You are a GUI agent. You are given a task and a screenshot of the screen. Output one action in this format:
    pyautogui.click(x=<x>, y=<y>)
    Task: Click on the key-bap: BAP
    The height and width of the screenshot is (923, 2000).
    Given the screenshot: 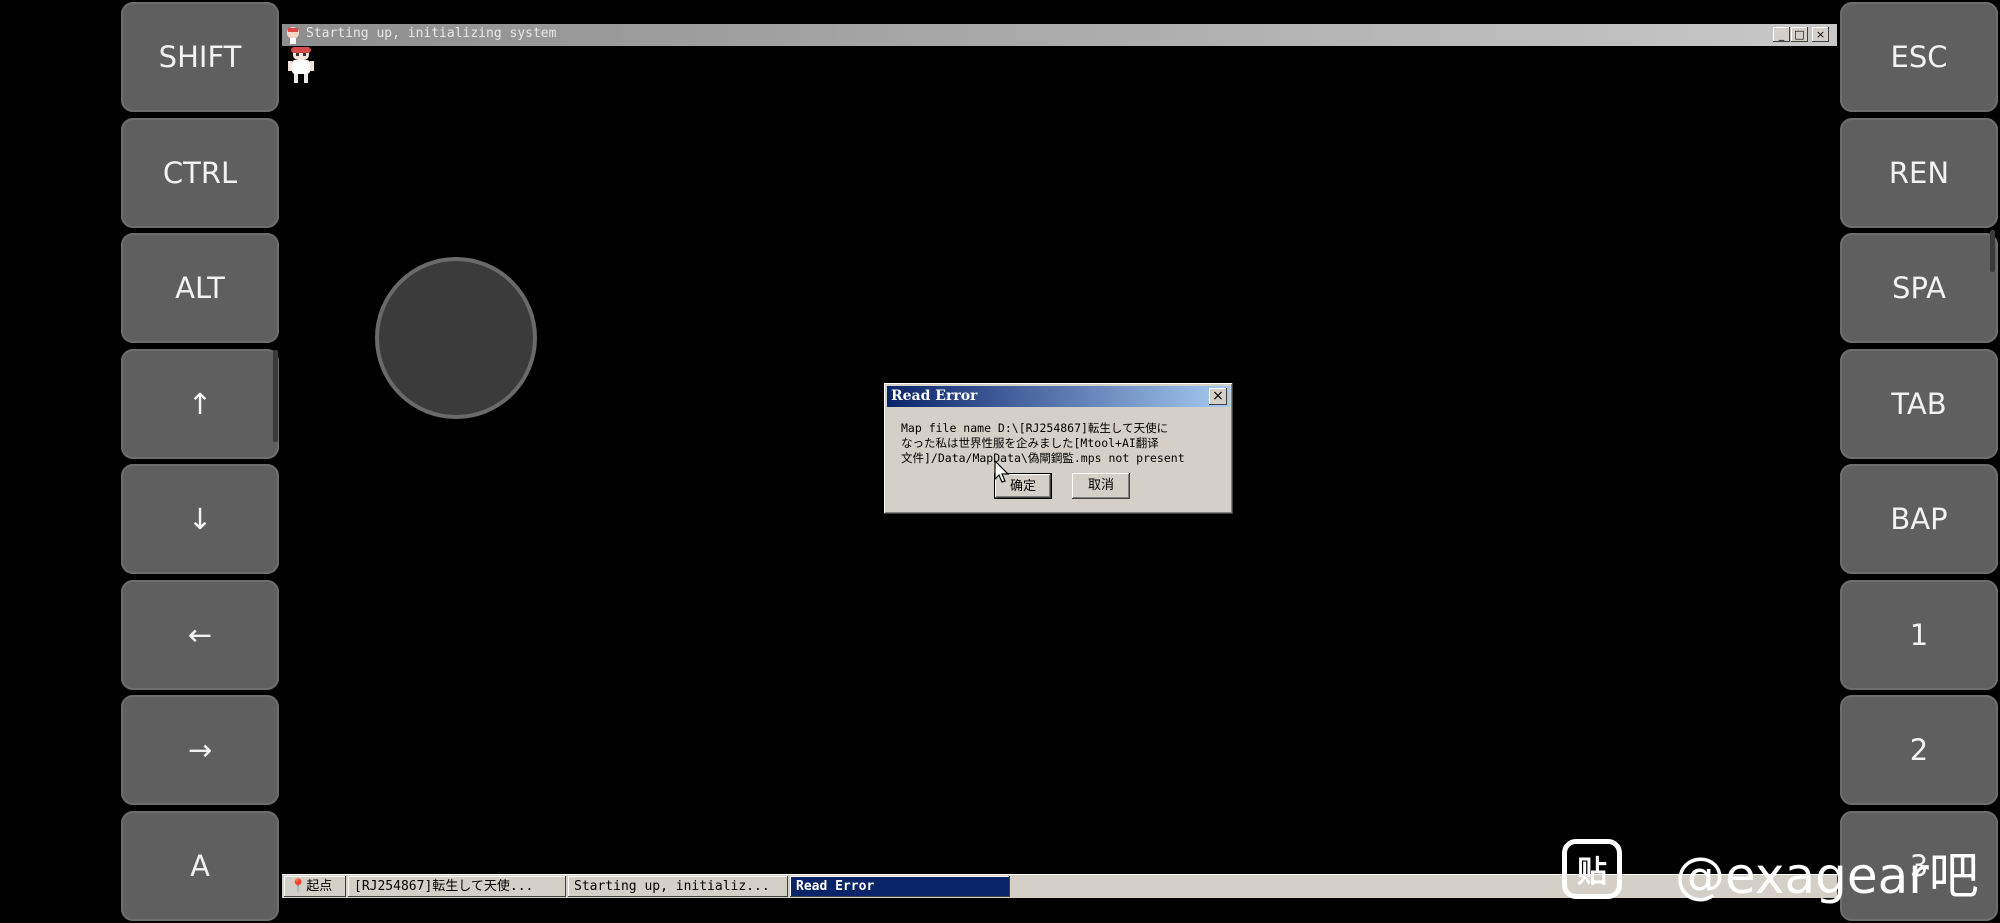 What is the action you would take?
    pyautogui.click(x=1919, y=519)
    